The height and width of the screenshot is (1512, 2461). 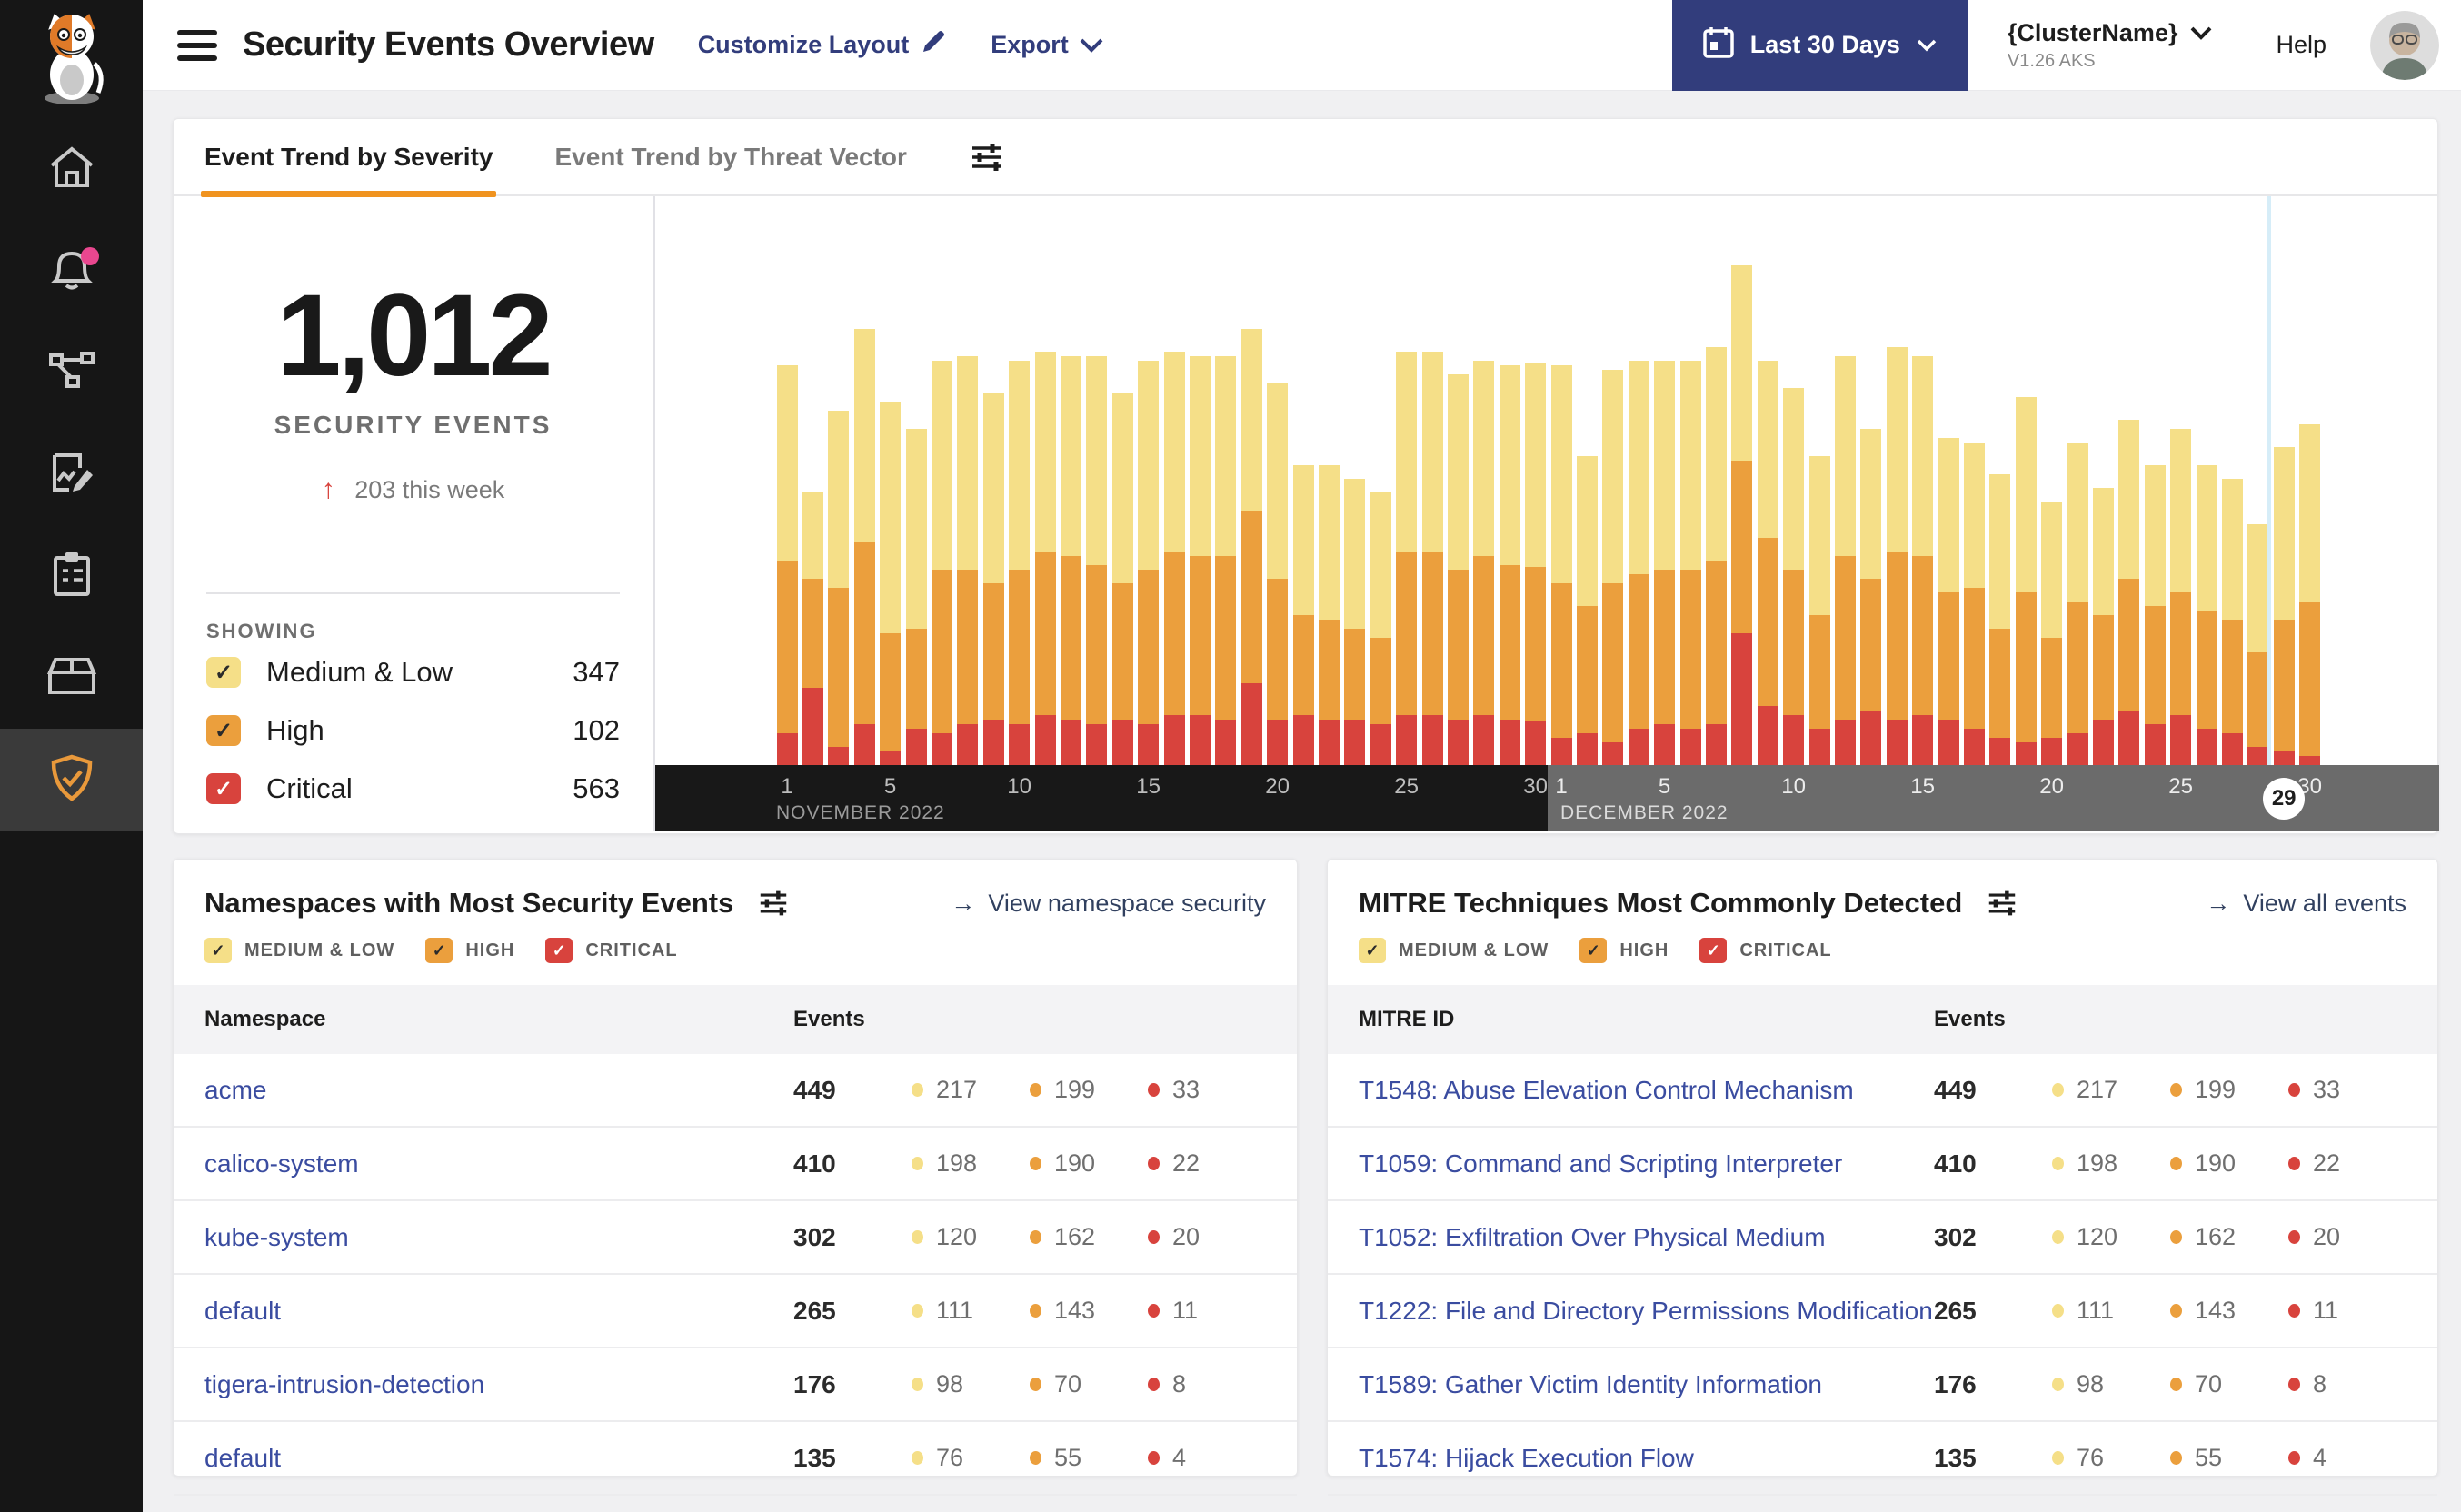 What do you see at coordinates (197, 45) in the screenshot?
I see `hamburger-menu-icon` at bounding box center [197, 45].